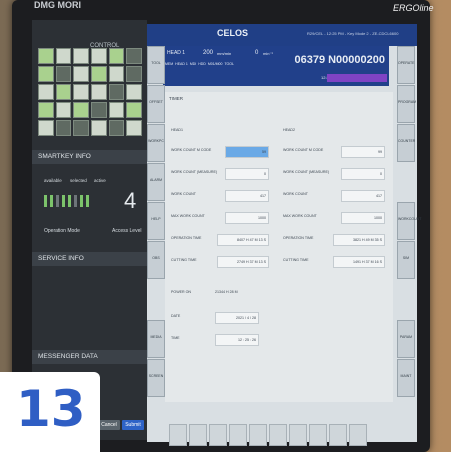 This screenshot has height=452, width=451. I want to click on date-field: 2021 / 4 / 28, so click(237, 318).